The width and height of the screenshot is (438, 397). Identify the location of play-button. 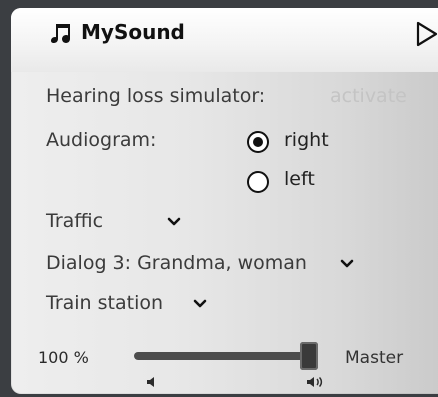
(427, 34).